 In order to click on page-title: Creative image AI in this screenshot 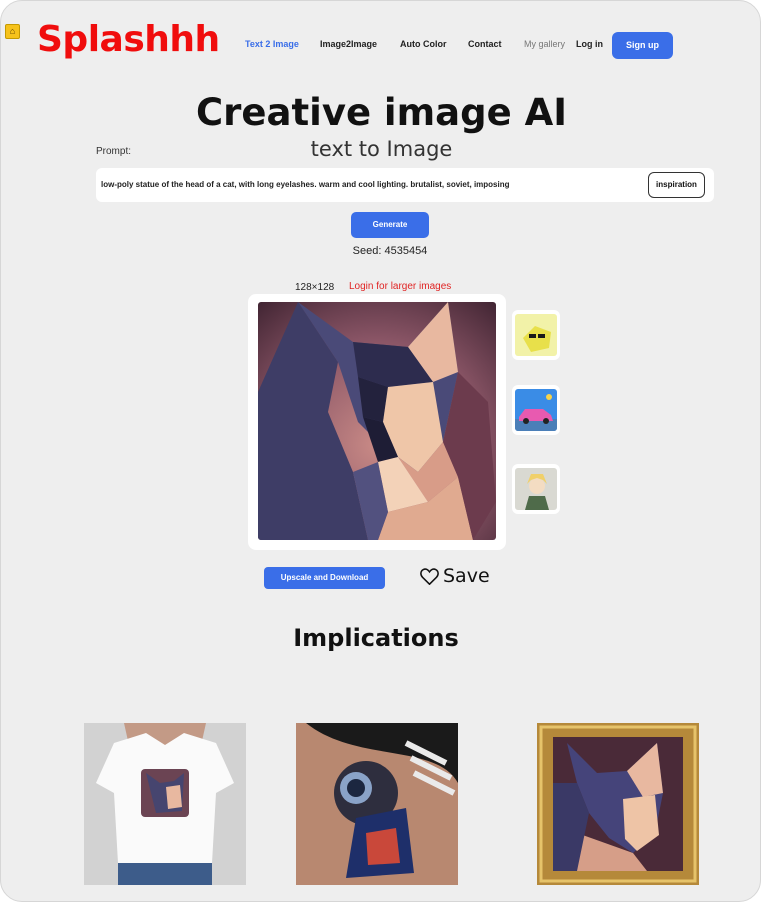, I will do `click(381, 112)`.